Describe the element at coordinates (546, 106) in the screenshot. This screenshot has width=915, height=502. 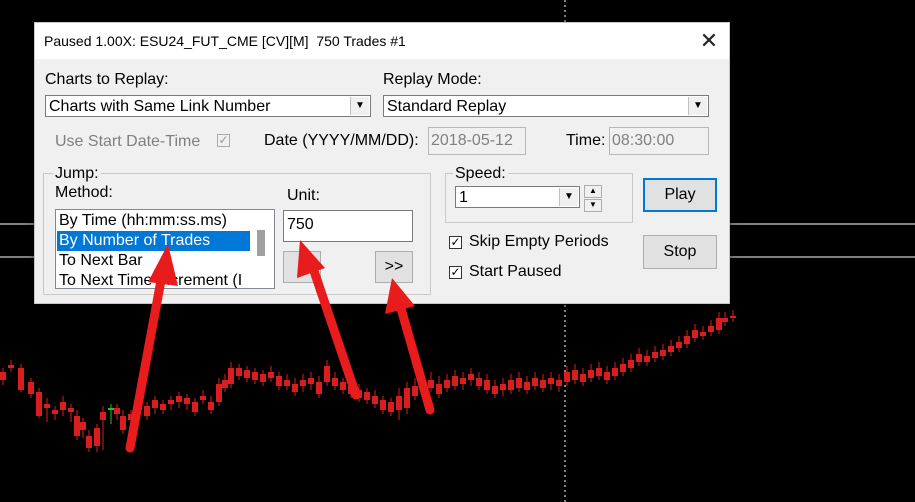
I see `replay-mode-select: Standard Replay ▼` at that location.